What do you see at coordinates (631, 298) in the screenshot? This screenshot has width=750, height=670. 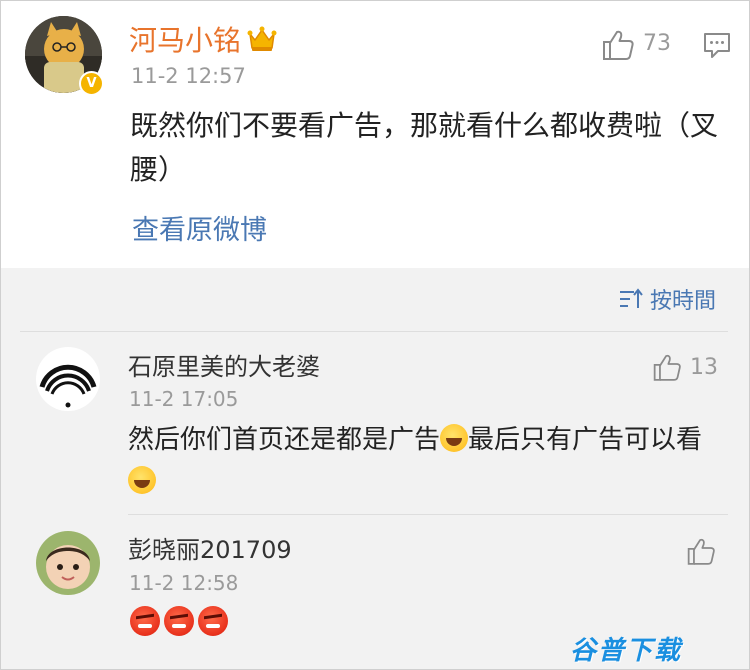 I see `sort-icon` at bounding box center [631, 298].